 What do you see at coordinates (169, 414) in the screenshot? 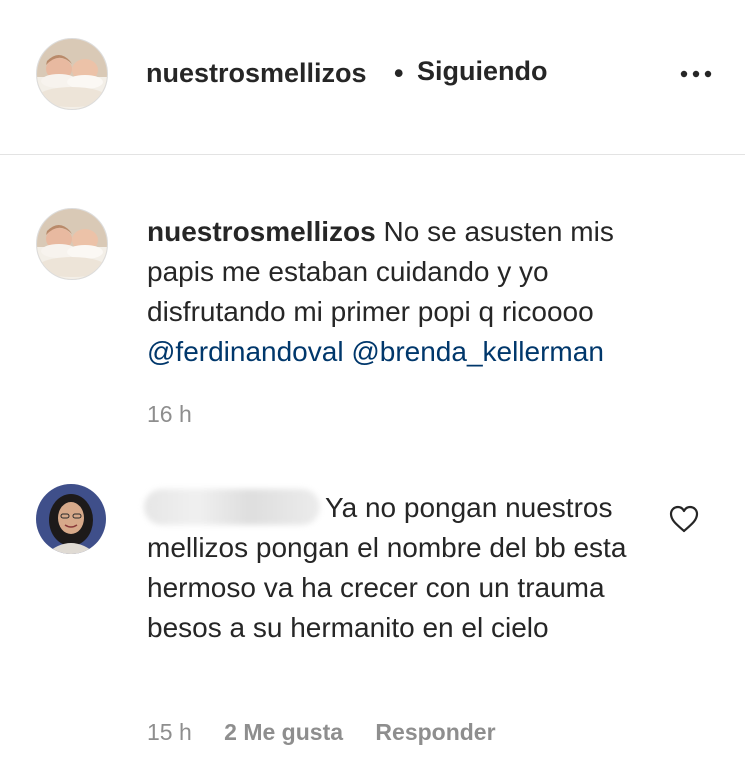
I see `caption-timestamp: 16 h` at bounding box center [169, 414].